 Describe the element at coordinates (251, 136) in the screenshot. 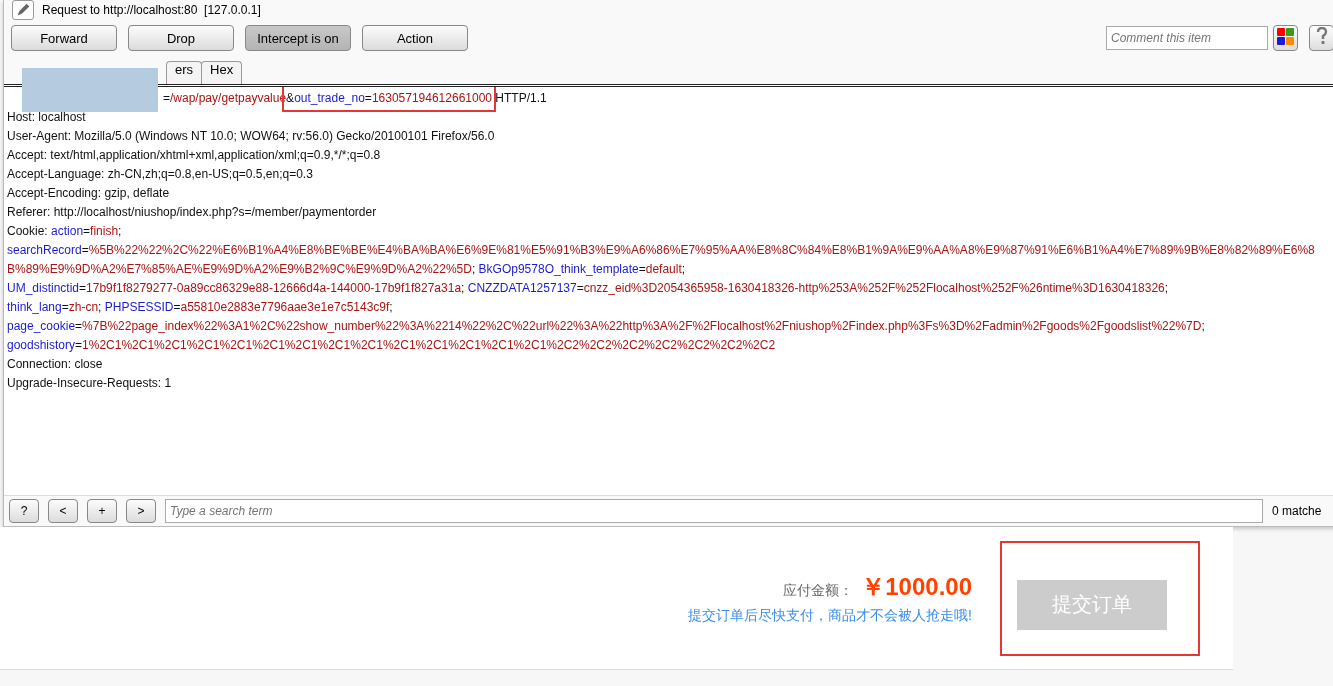

I see `header-line: User-Agent: Mozilla/5.0 (Windows NT 10.0; WOW64; rv:56.0) Gecko/20100101 Firefox/56.0` at that location.